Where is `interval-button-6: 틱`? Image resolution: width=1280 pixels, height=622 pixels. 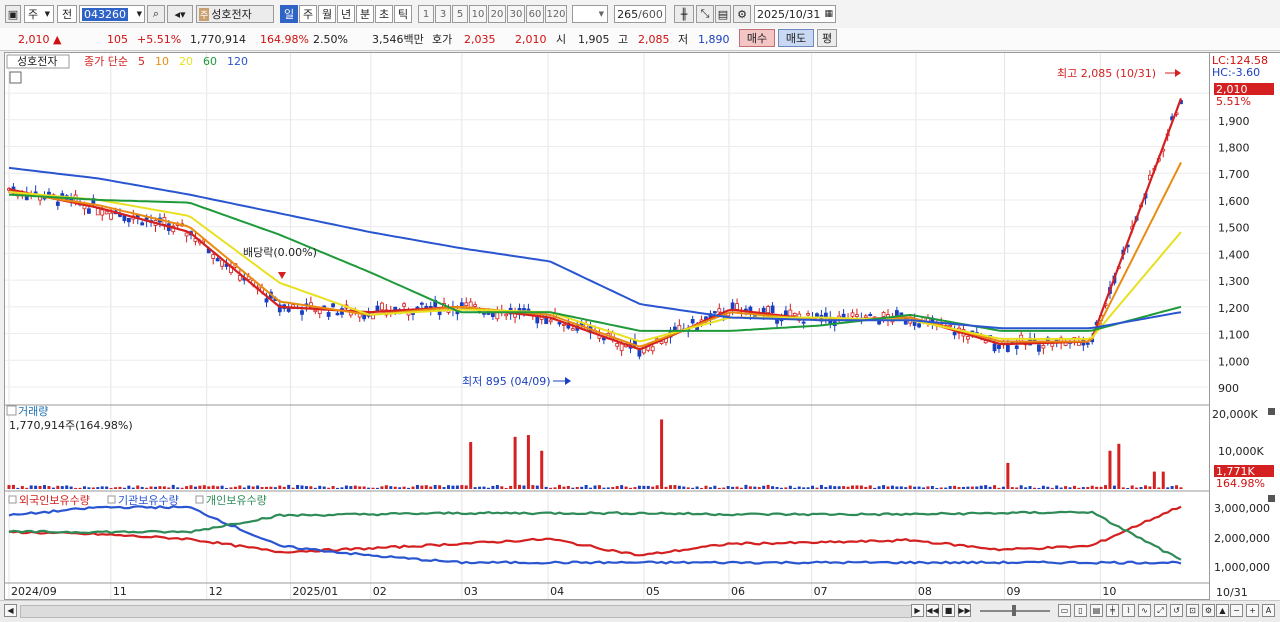
interval-button-6: 틱 is located at coordinates (403, 14).